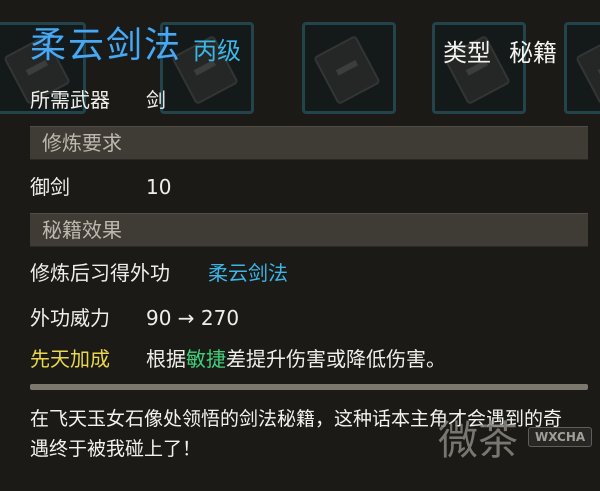 Image resolution: width=600 pixels, height=491 pixels. What do you see at coordinates (206, 359) in the screenshot?
I see `innate-highlight: 敏捷` at bounding box center [206, 359].